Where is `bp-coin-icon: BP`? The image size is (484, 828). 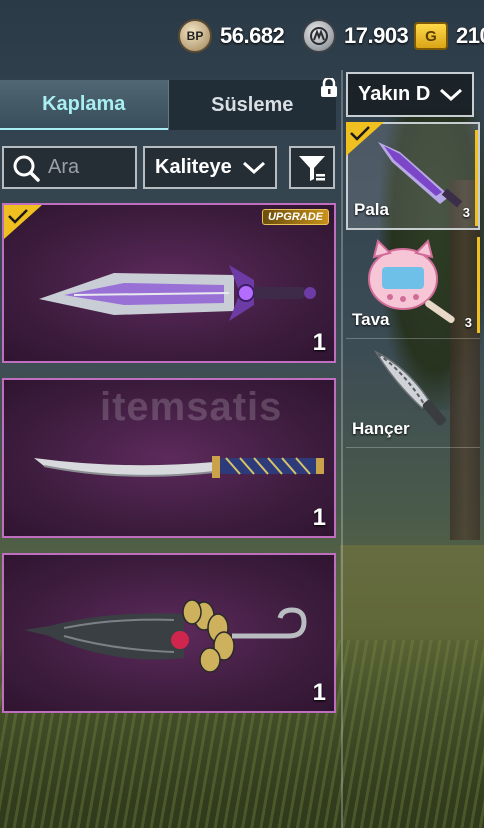 bp-coin-icon: BP is located at coordinates (195, 36).